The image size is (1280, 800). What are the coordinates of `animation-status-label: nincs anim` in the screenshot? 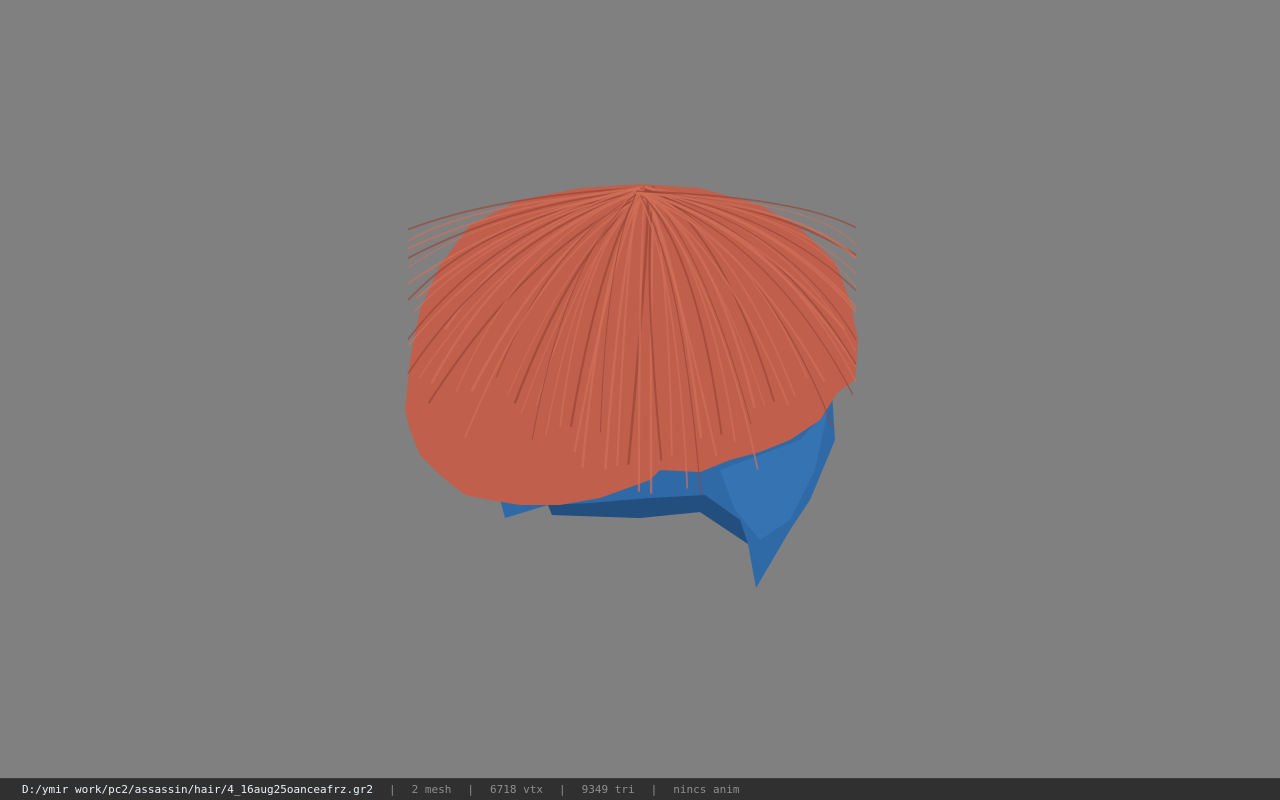 It's located at (706, 789).